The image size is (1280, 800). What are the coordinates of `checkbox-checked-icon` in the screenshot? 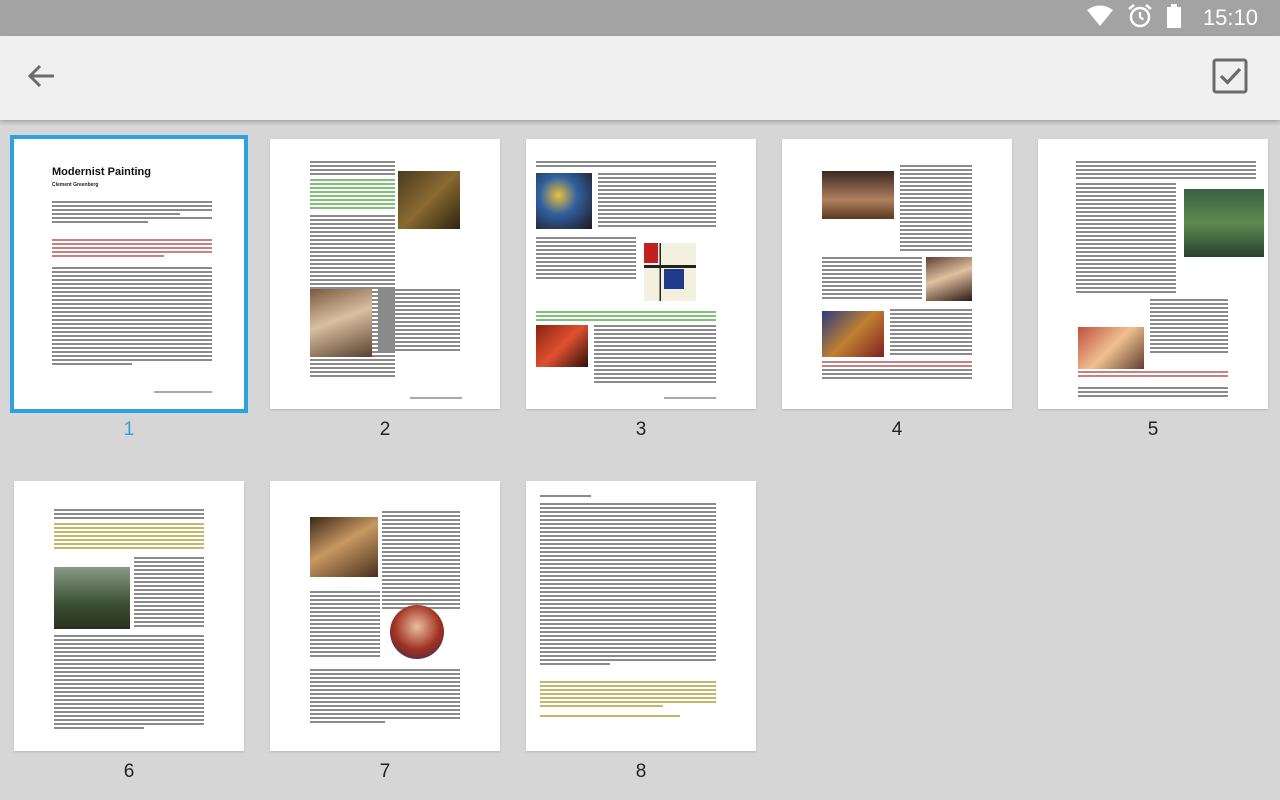 It's located at (1230, 78).